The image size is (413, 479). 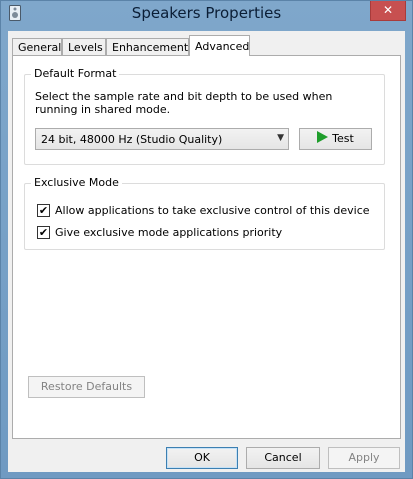 I want to click on exclusive-priority-checkbox: ✔, so click(x=43, y=232).